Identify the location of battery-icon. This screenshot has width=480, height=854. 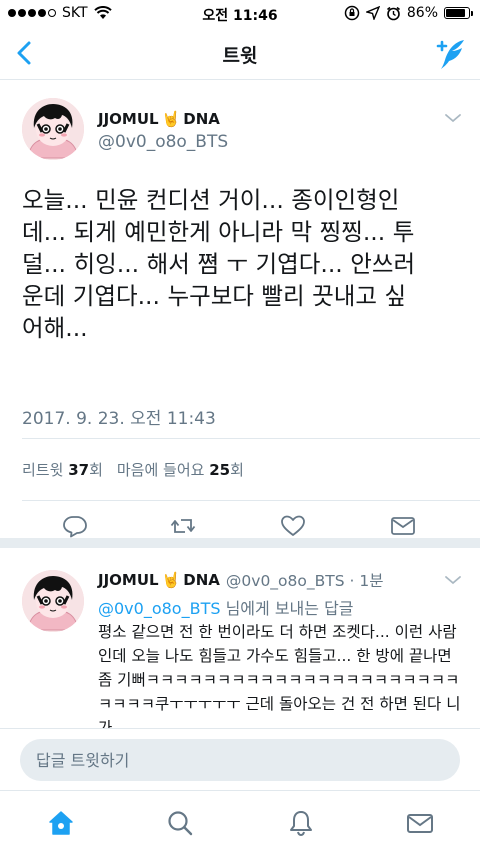
(458, 13).